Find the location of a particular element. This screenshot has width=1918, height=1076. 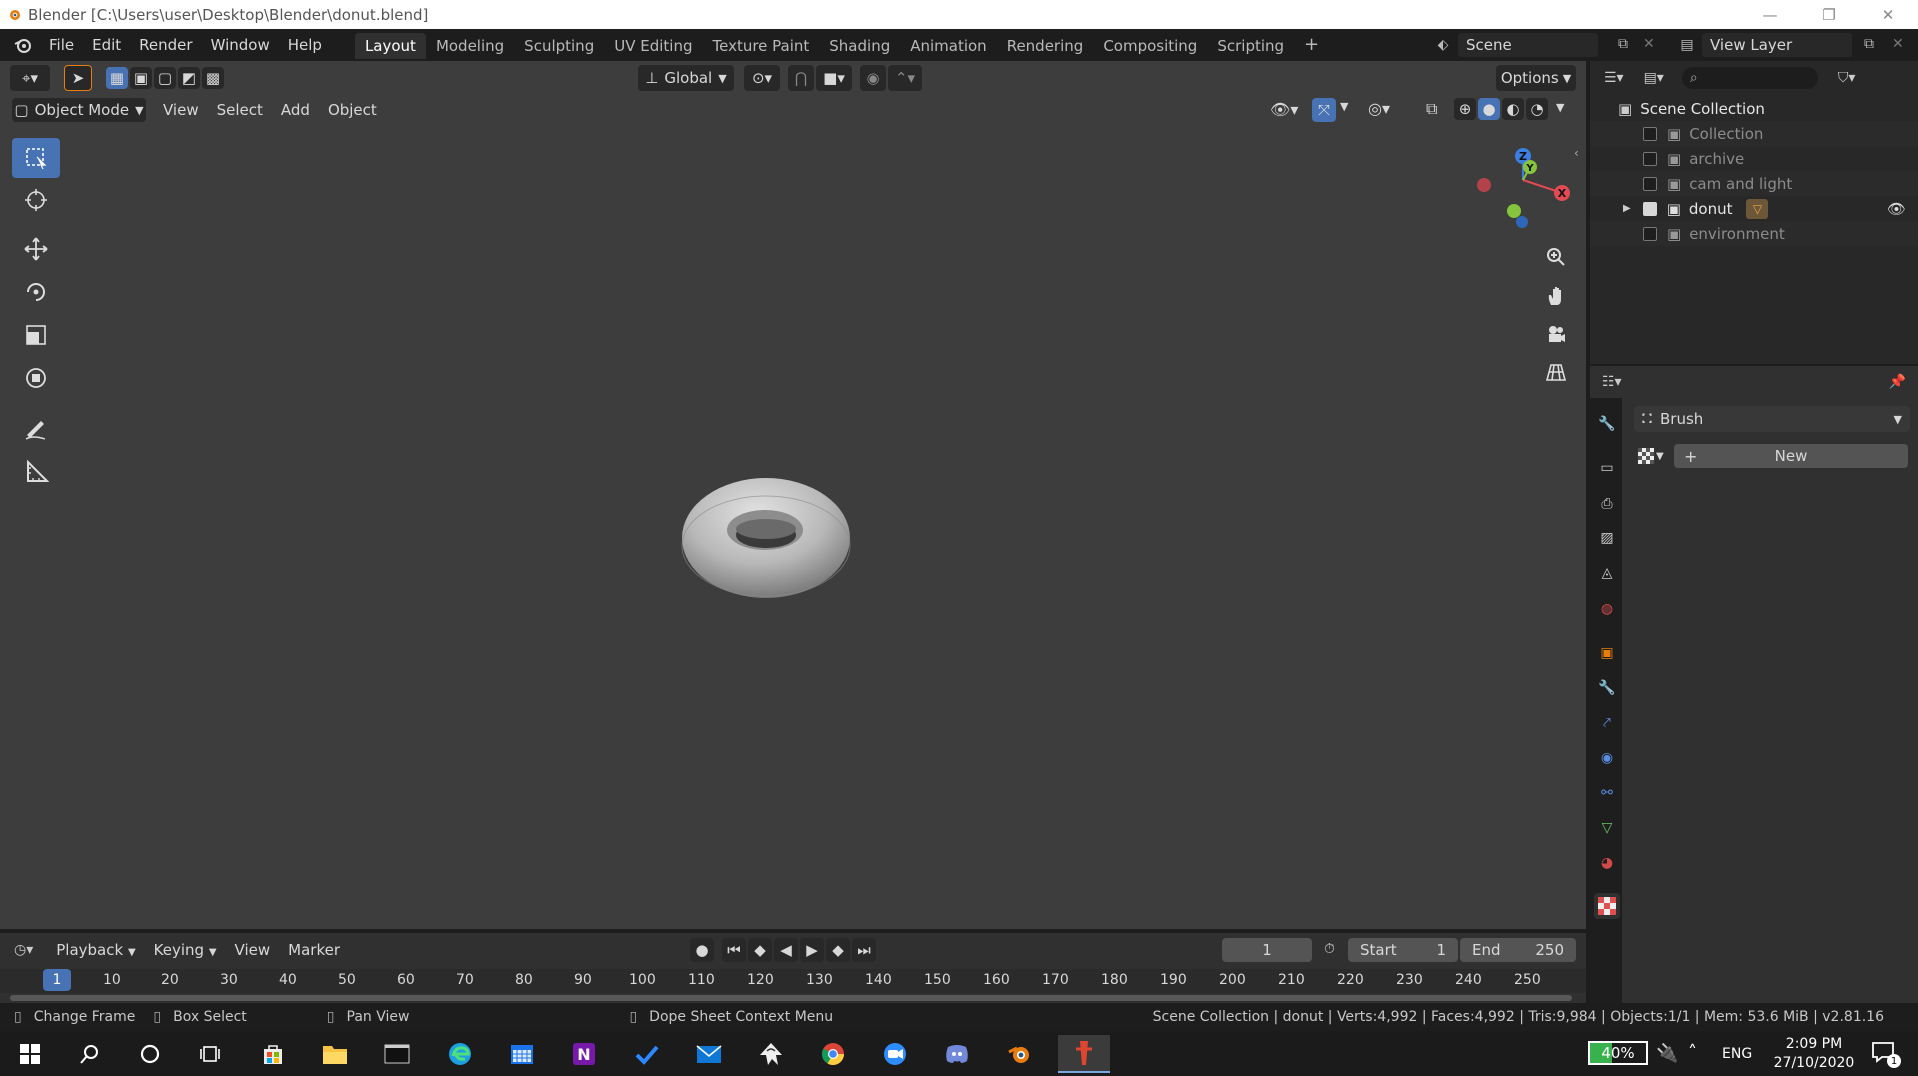

clock: 2:09 PM 27/10/2020 is located at coordinates (1814, 1054).